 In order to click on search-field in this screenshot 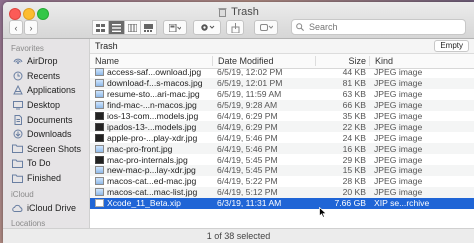, I will do `click(378, 27)`.